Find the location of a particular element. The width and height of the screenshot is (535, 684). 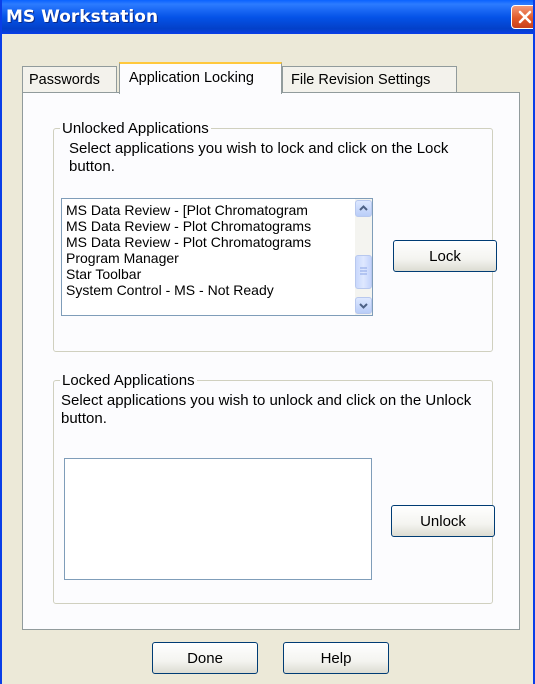

locked-applications-legend: Locked Applications is located at coordinates (128, 380).